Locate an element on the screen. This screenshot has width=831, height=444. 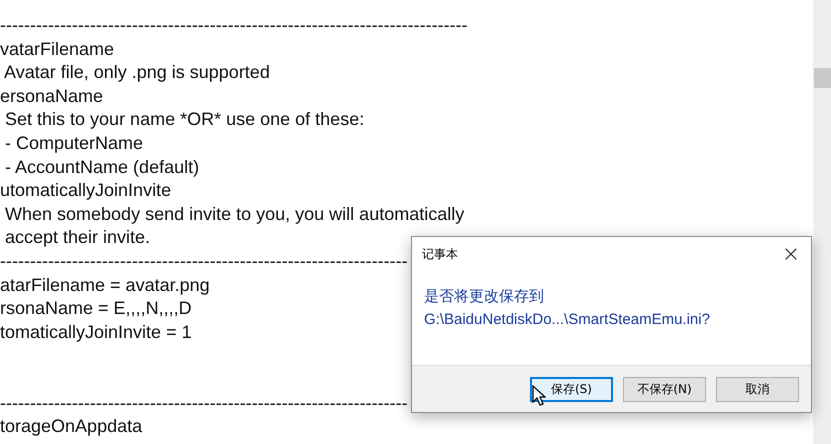
text-line: When somebody send invite to you, you will automatically is located at coordinates (234, 214).